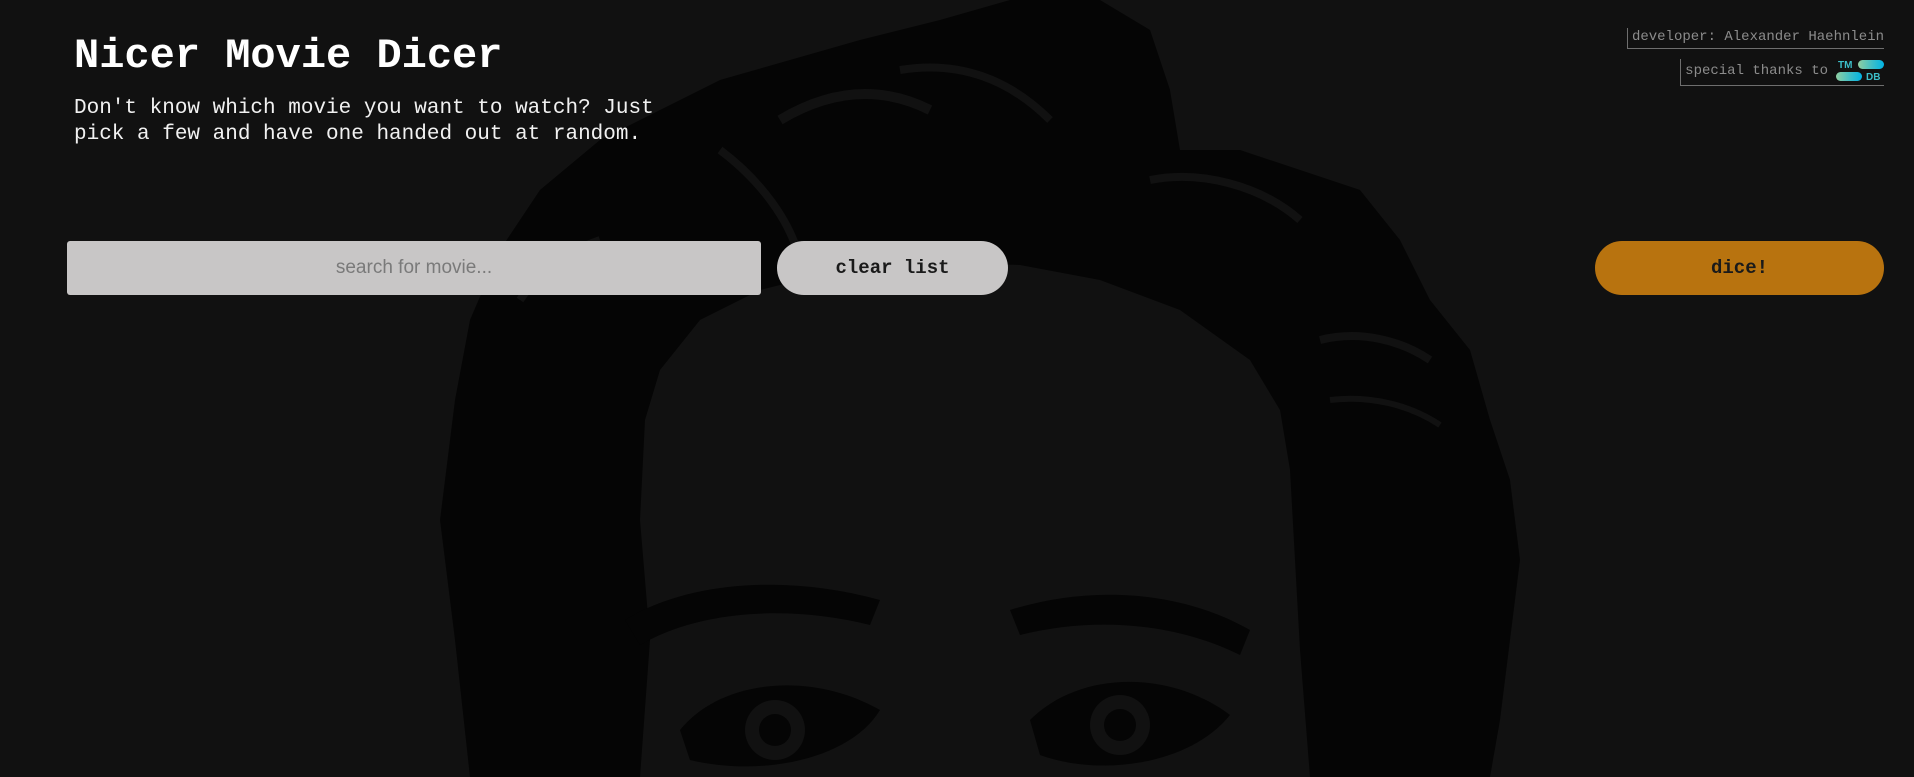 The height and width of the screenshot is (777, 1914). What do you see at coordinates (1756, 71) in the screenshot?
I see `thanks-label: special thanks to` at bounding box center [1756, 71].